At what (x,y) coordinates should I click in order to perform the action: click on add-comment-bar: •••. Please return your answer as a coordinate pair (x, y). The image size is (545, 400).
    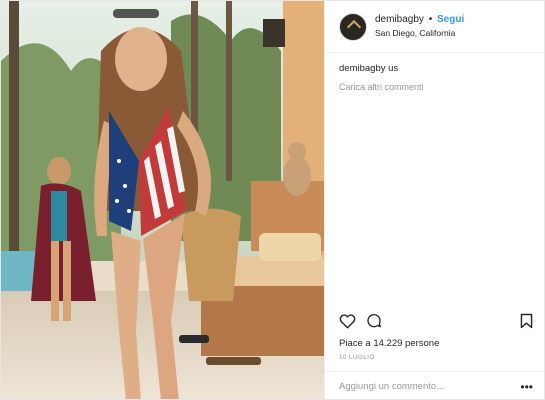
    Looking at the image, I should click on (434, 385).